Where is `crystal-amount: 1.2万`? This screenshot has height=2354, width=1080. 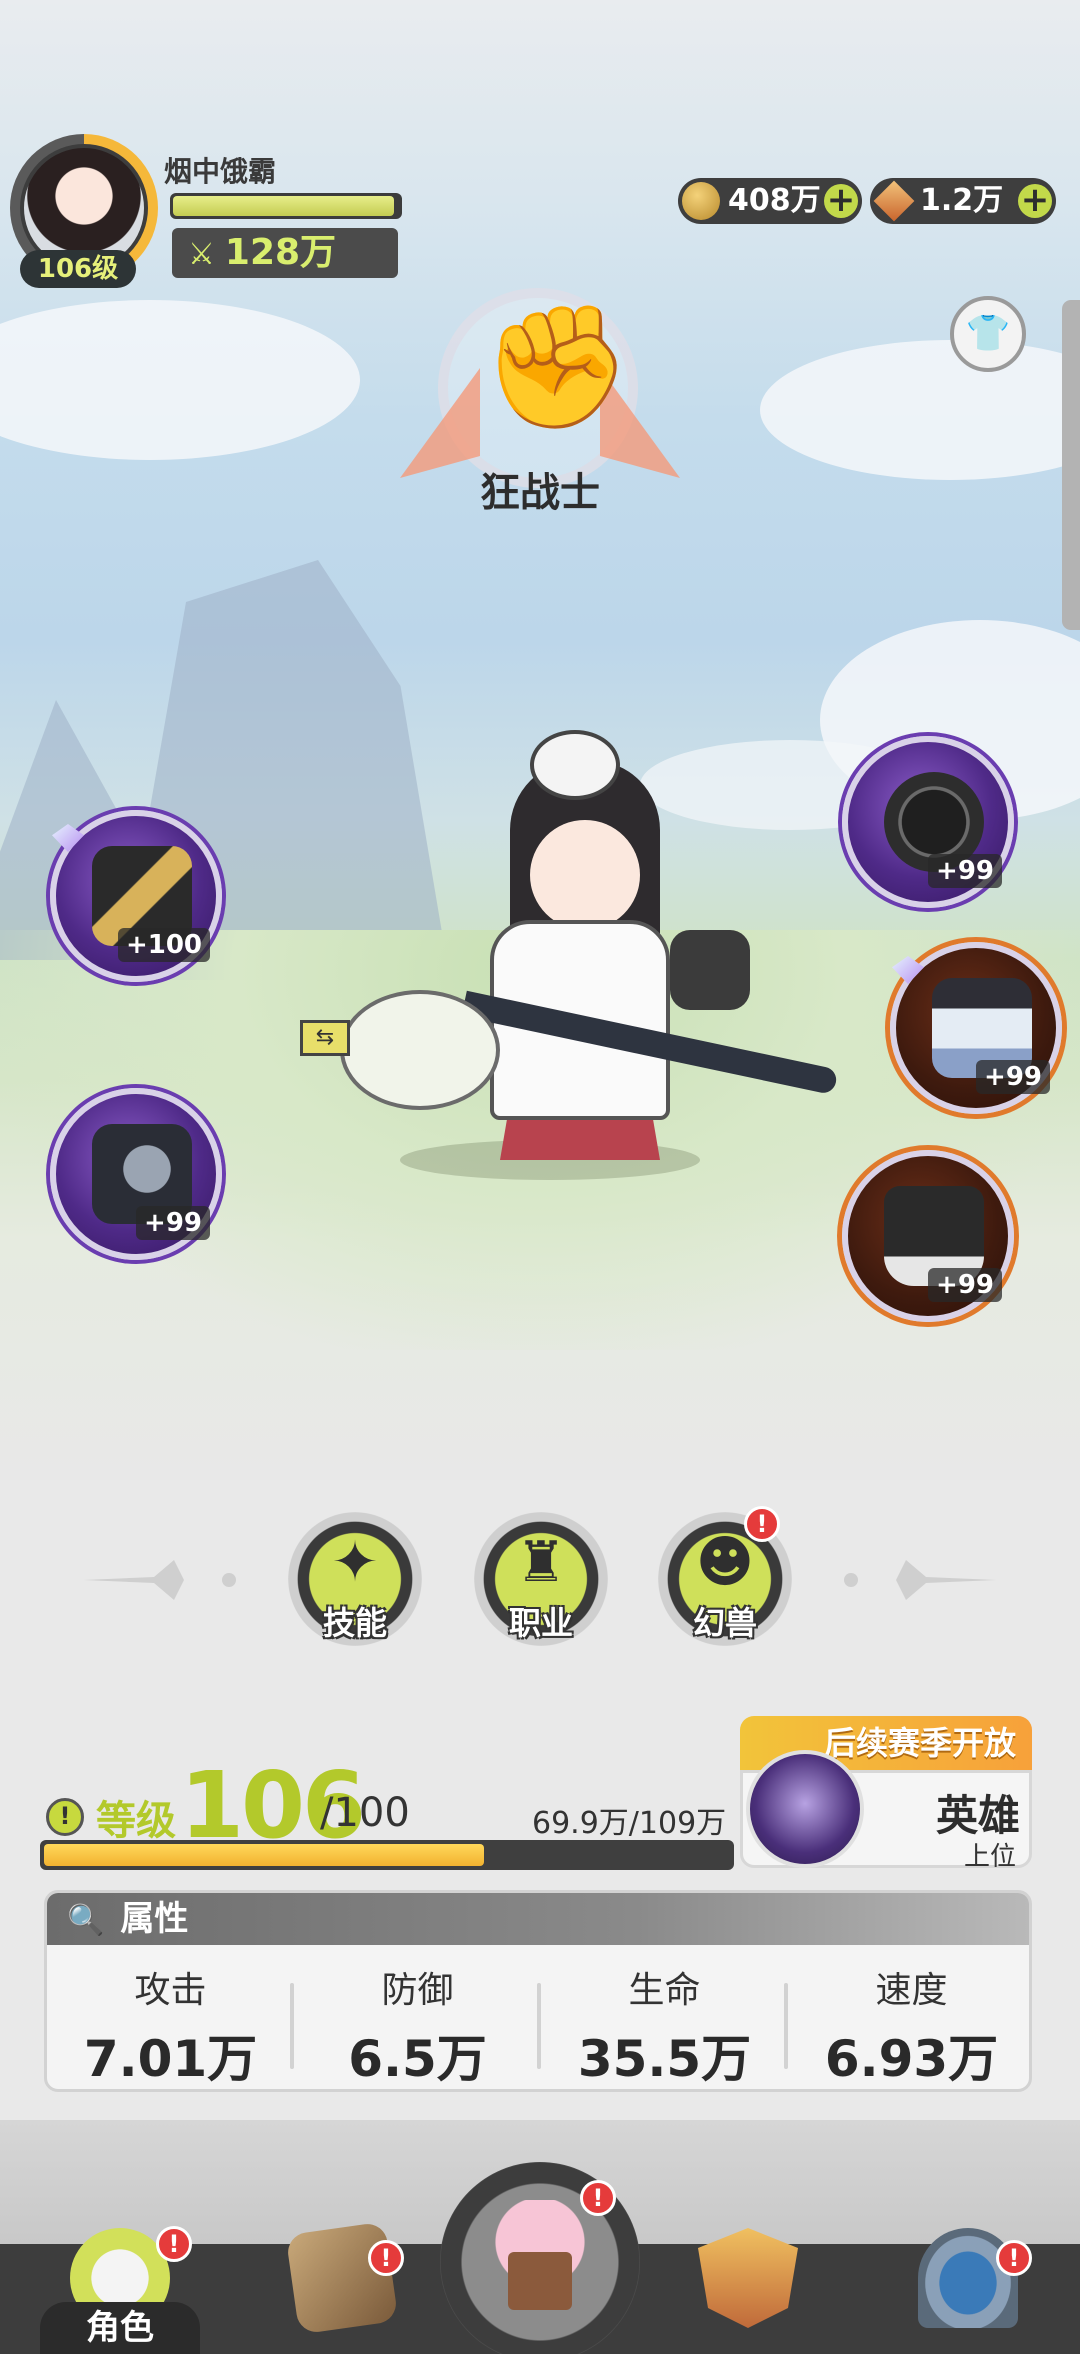 crystal-amount: 1.2万 is located at coordinates (962, 200).